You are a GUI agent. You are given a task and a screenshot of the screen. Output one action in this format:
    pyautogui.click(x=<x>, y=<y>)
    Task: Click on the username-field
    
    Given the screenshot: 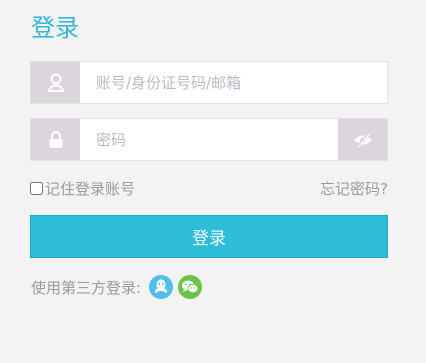 What is the action you would take?
    pyautogui.click(x=209, y=82)
    